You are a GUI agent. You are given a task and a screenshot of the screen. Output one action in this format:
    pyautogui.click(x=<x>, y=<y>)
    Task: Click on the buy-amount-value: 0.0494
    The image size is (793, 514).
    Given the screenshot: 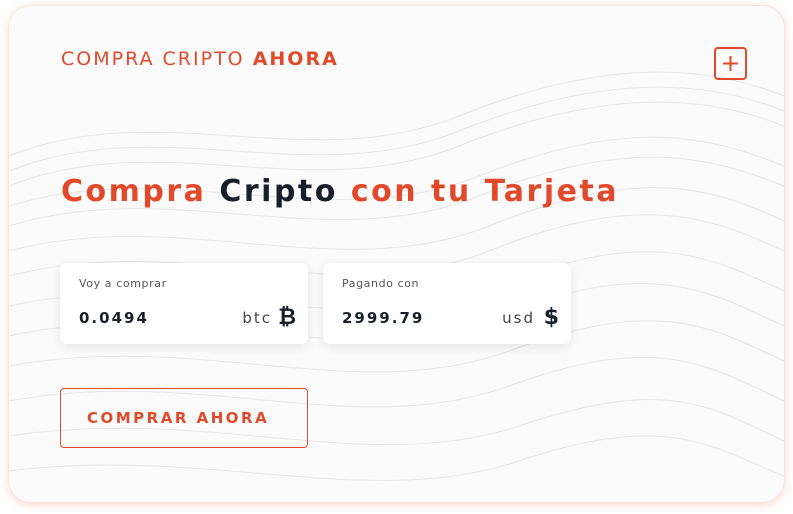 What is the action you would take?
    pyautogui.click(x=114, y=318)
    